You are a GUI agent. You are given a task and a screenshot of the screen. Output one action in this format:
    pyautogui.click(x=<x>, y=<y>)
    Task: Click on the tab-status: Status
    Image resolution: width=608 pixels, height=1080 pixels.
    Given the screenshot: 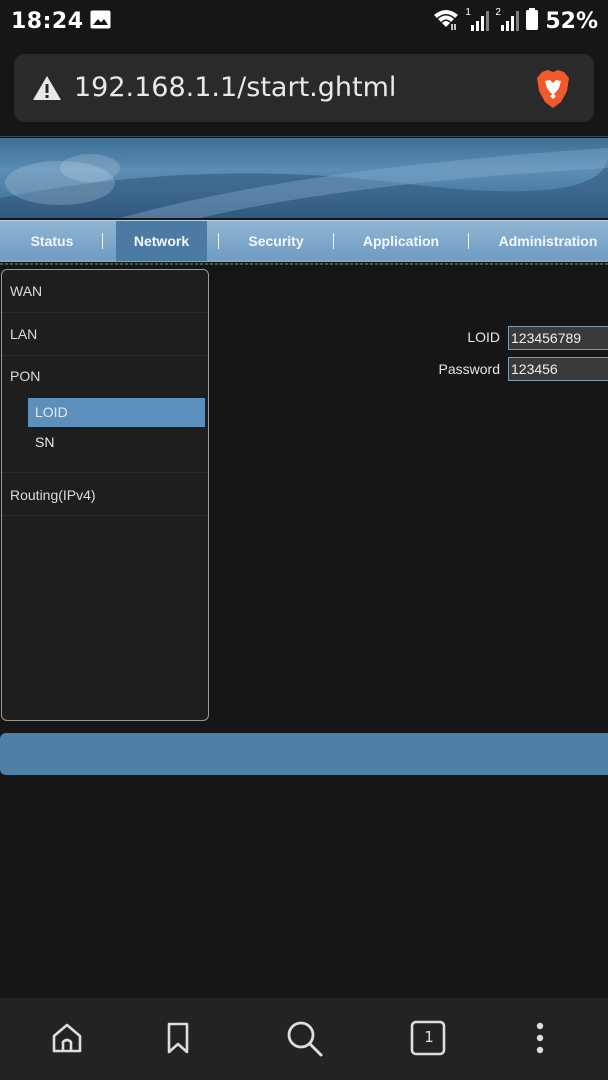 What is the action you would take?
    pyautogui.click(x=52, y=241)
    